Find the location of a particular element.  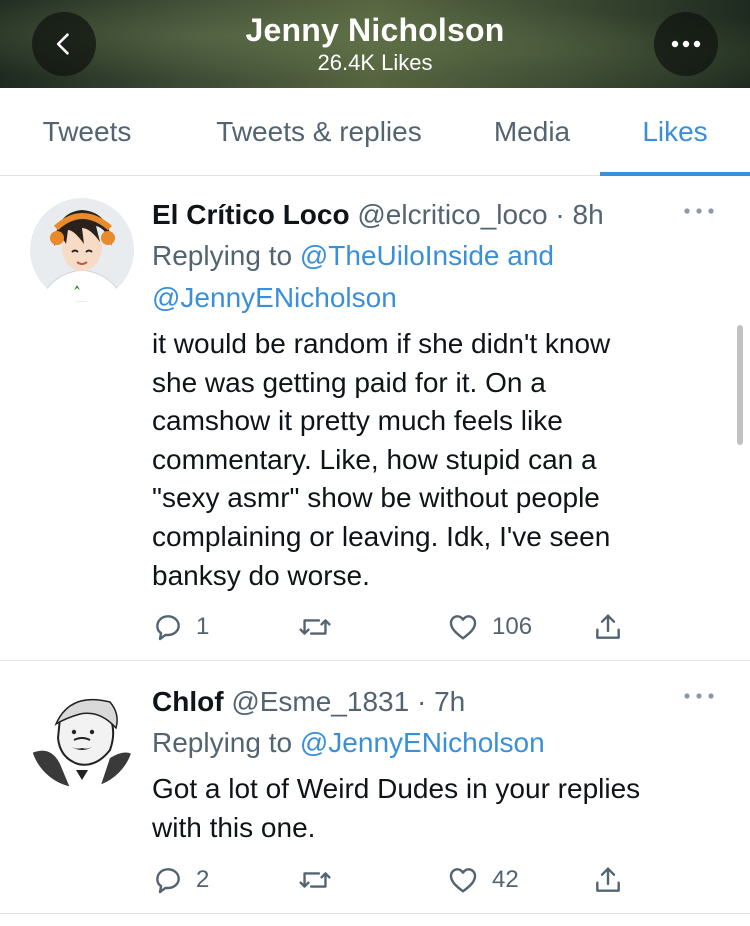

tab-likes: Likes is located at coordinates (675, 132).